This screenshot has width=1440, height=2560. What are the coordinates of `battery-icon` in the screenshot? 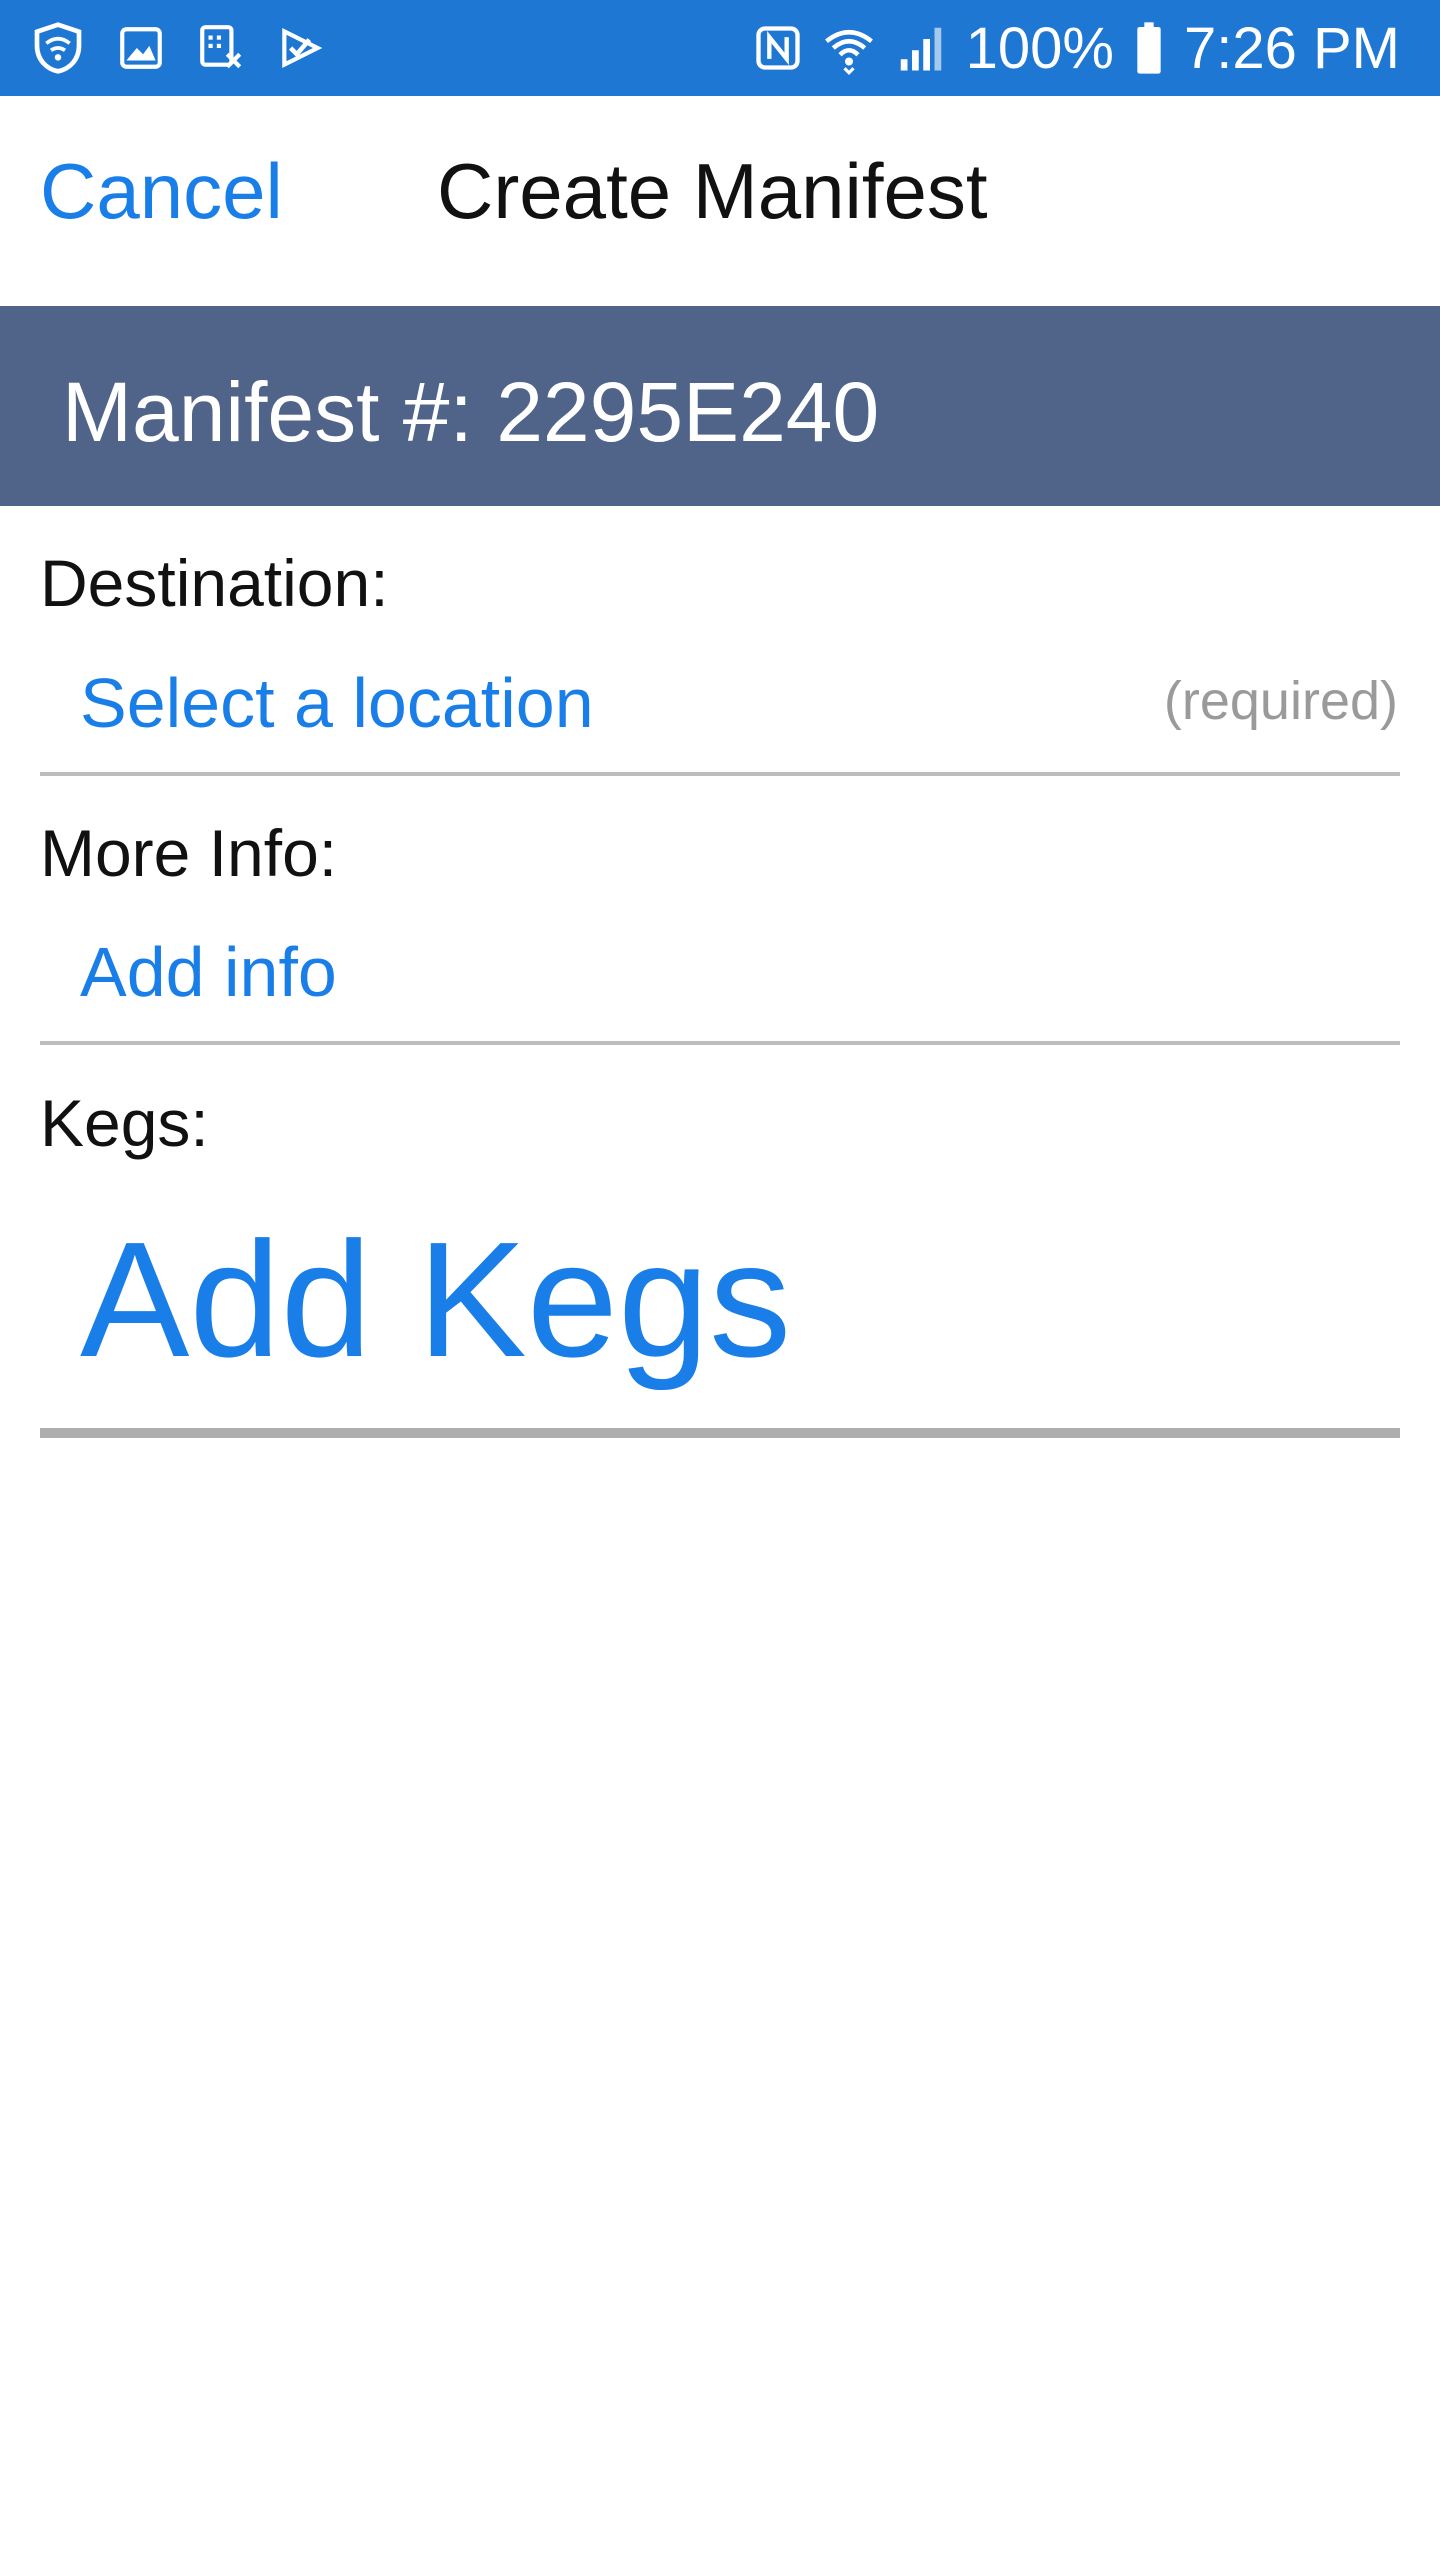 It's located at (1149, 48).